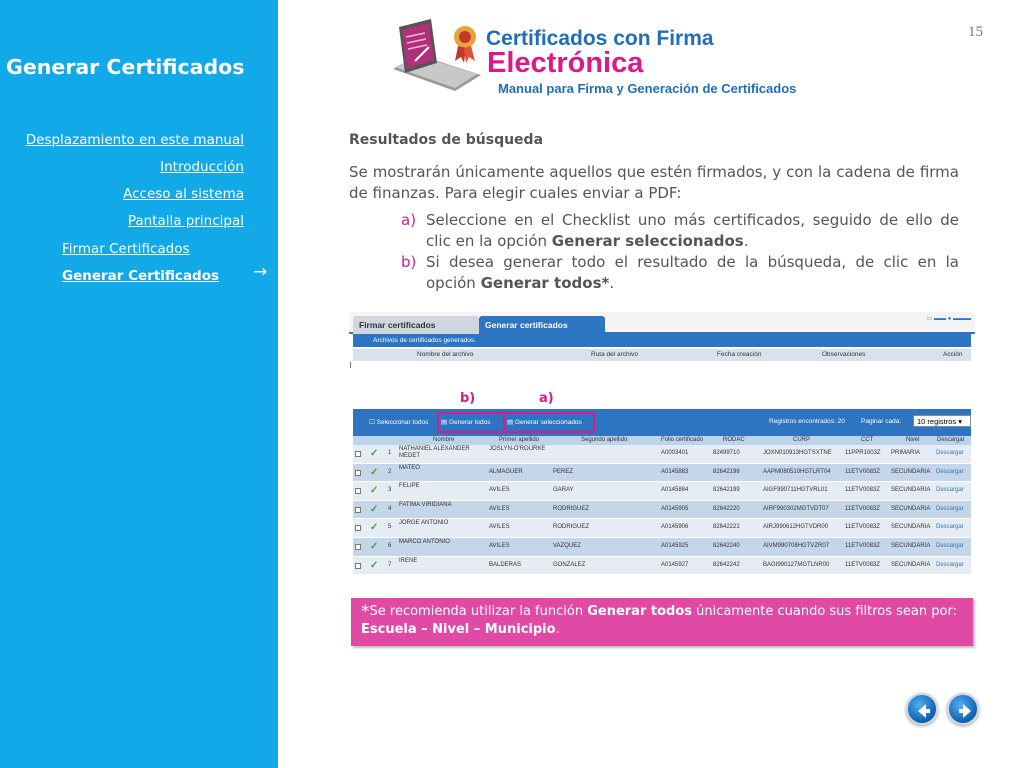 Image resolution: width=1024 pixels, height=768 pixels. What do you see at coordinates (260, 272) in the screenshot?
I see `current-page-arrow-icon: →` at bounding box center [260, 272].